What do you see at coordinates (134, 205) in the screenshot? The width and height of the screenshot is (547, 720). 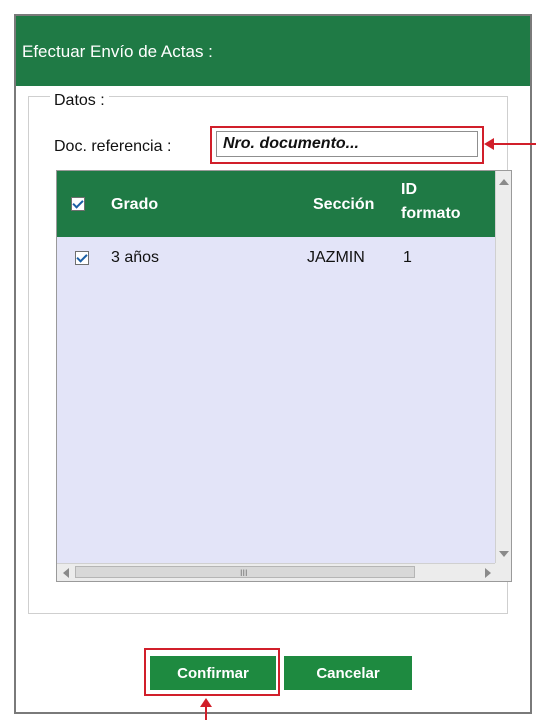 I see `grid-header-grado: Grado` at bounding box center [134, 205].